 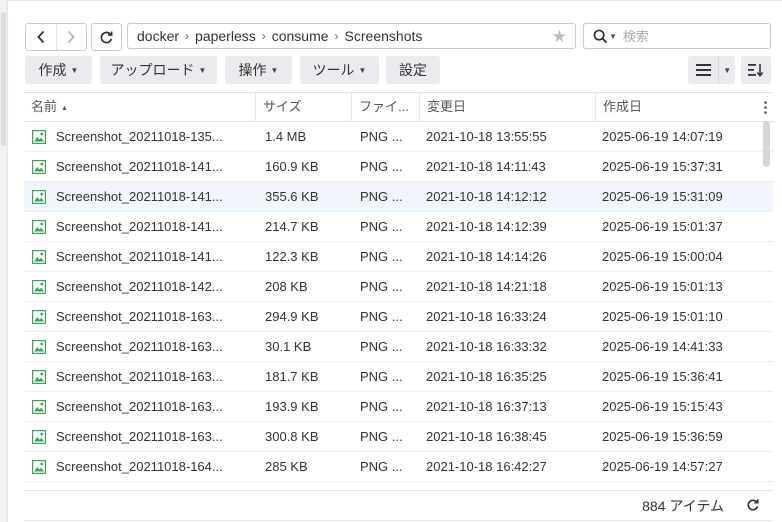 I want to click on breadcrumb-paperless: paperless, so click(x=225, y=36).